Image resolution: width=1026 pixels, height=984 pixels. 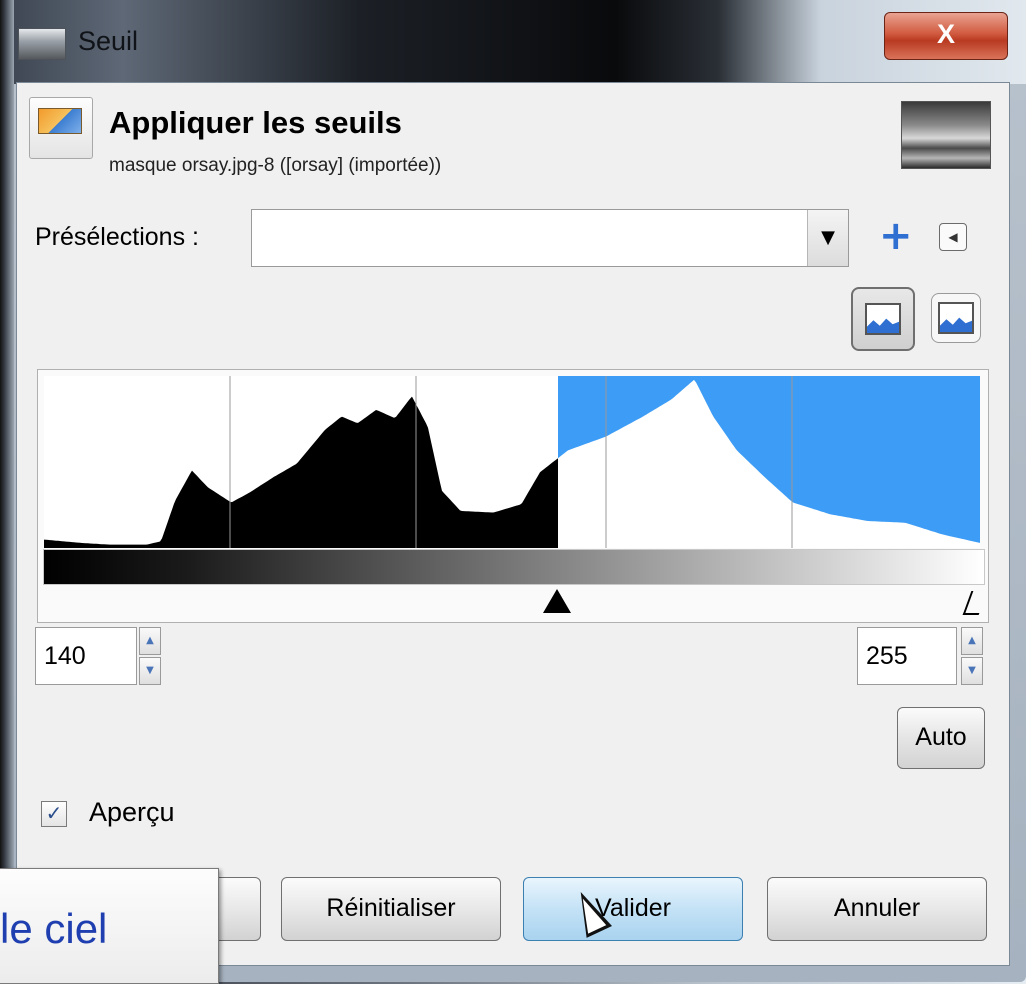 What do you see at coordinates (877, 909) in the screenshot?
I see `cancel-button: Annuler` at bounding box center [877, 909].